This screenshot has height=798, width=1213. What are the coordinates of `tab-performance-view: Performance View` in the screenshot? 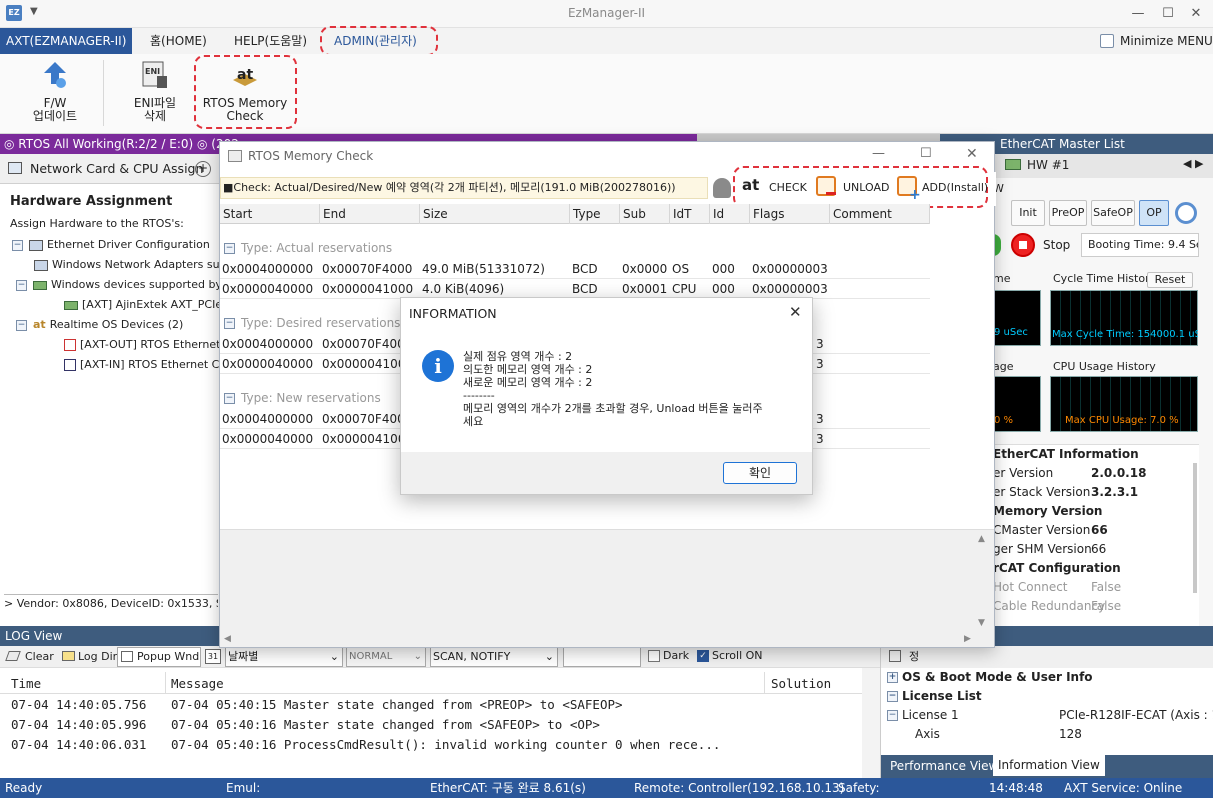 It's located at (944, 766).